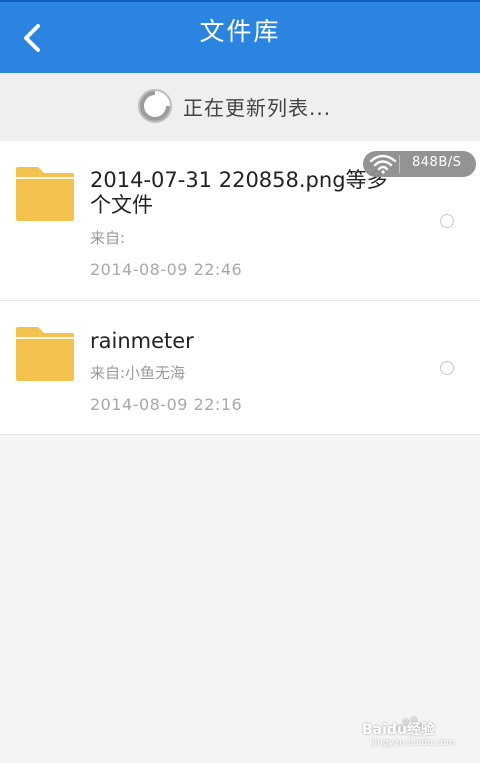  What do you see at coordinates (239, 192) in the screenshot?
I see `file-name: 2014-07-31 220858.png等多个文件` at bounding box center [239, 192].